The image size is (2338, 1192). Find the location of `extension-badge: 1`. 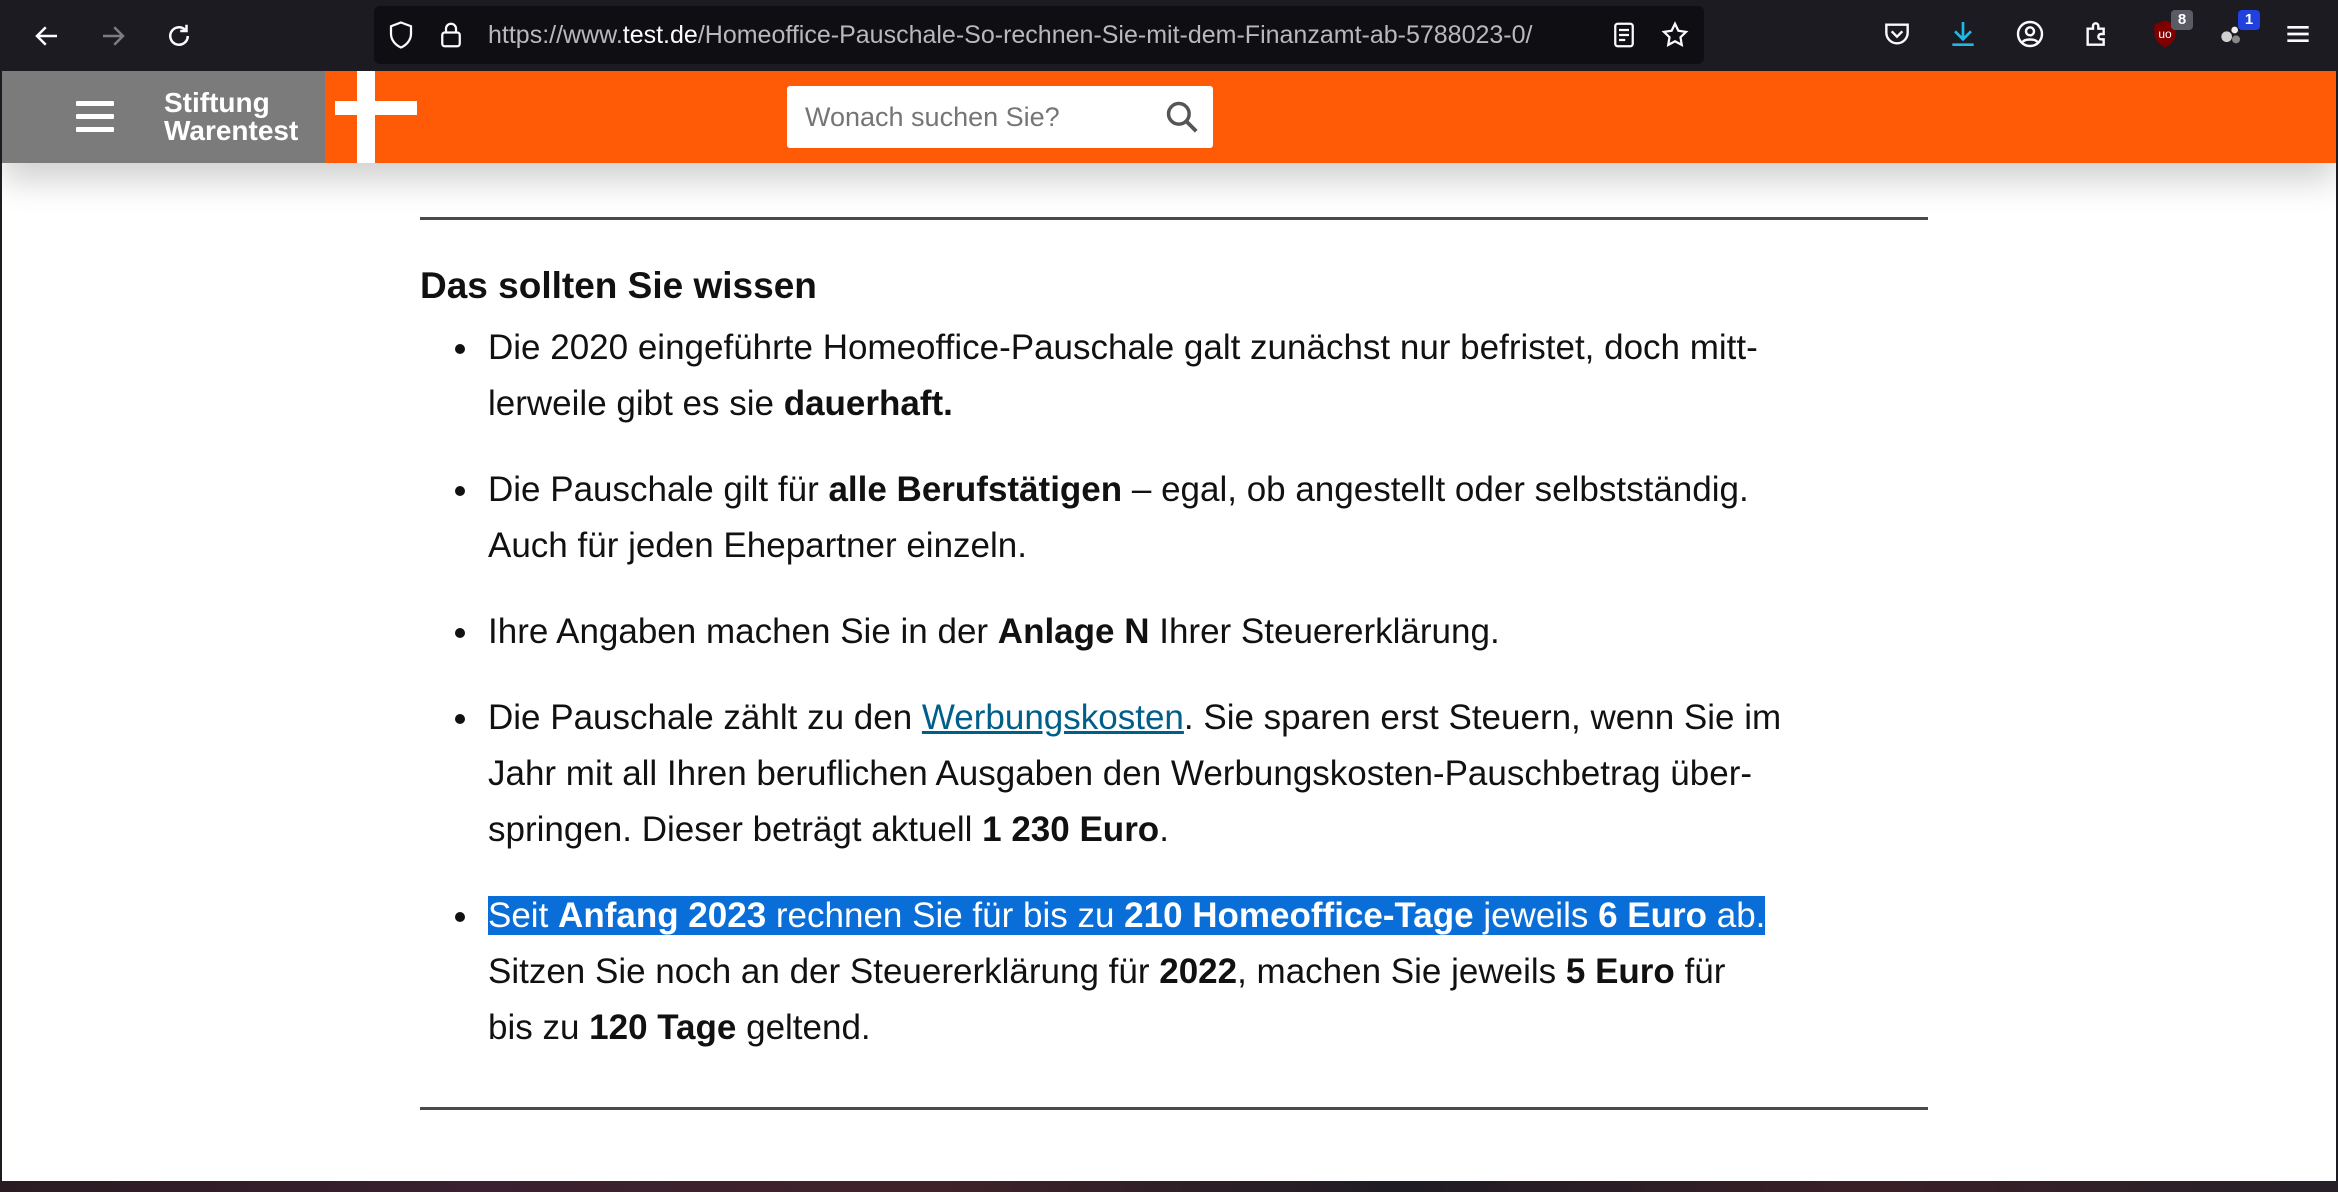

extension-badge: 1 is located at coordinates (2249, 20).